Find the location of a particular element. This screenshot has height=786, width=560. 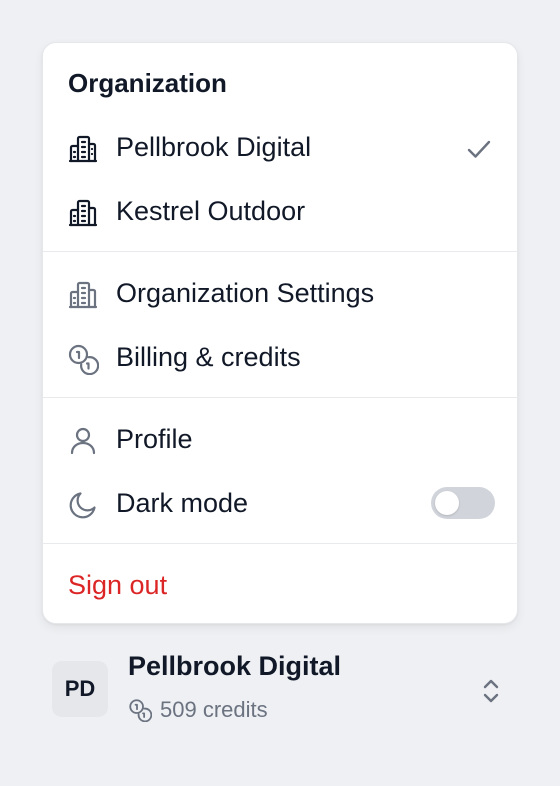

moon-icon is located at coordinates (83, 505).